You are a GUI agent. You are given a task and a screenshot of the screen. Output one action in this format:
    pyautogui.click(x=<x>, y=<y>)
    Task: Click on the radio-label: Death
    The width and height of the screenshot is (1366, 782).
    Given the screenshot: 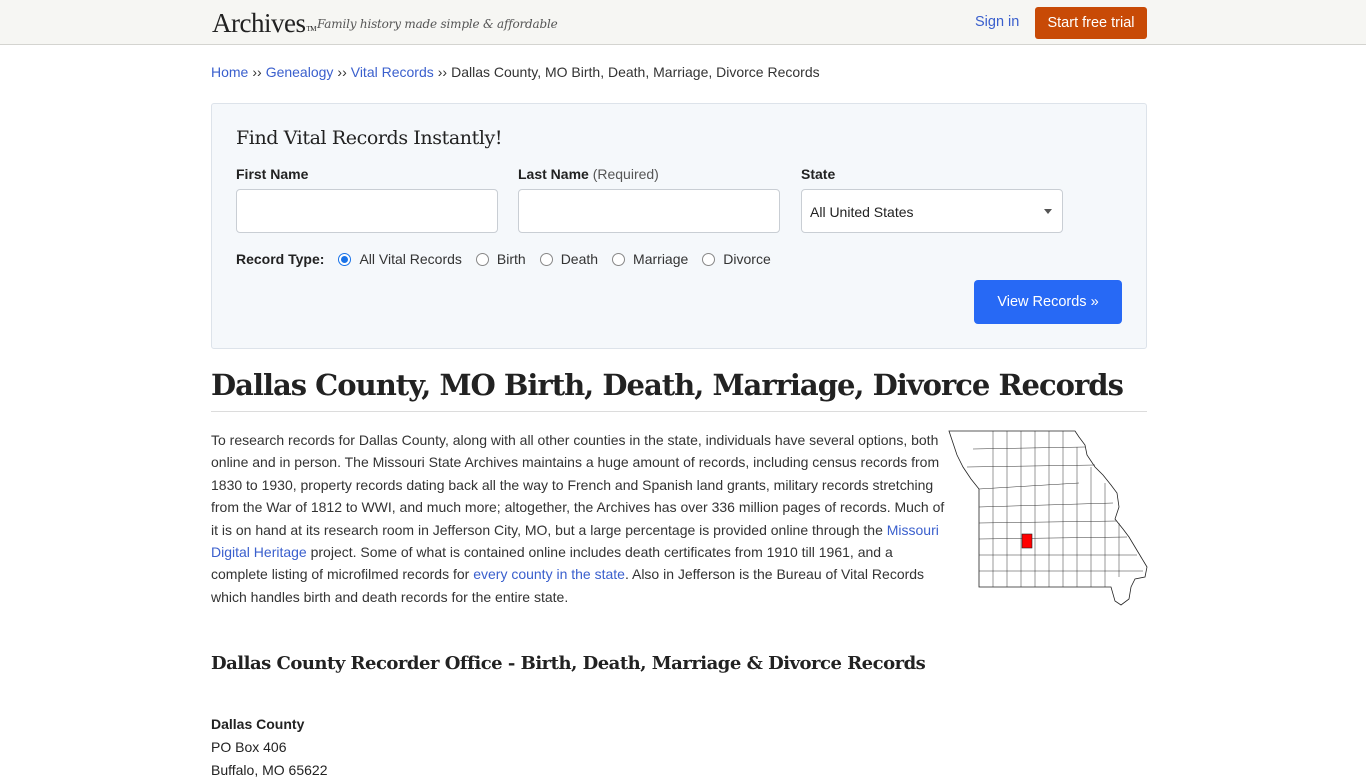 What is the action you would take?
    pyautogui.click(x=579, y=259)
    